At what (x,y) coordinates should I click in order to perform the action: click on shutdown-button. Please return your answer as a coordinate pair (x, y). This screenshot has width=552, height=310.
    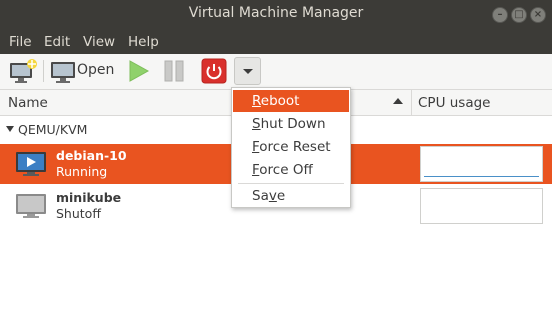
    Looking at the image, I should click on (214, 71).